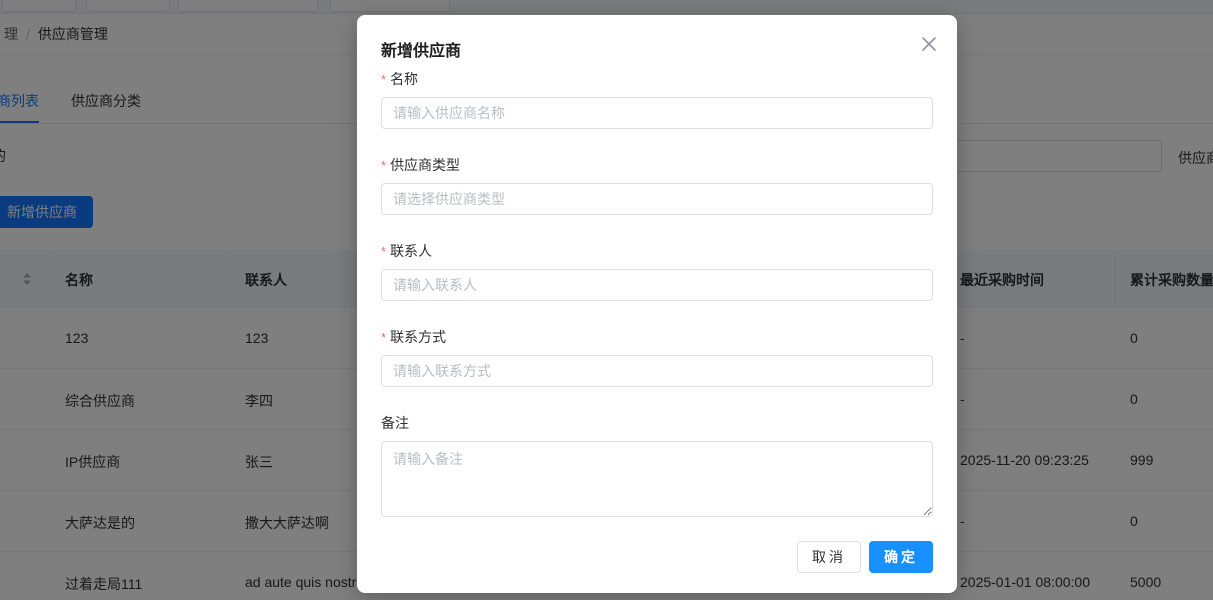 The width and height of the screenshot is (1213, 600). Describe the element at coordinates (421, 51) in the screenshot. I see `dialog-title: 新增供应商` at that location.